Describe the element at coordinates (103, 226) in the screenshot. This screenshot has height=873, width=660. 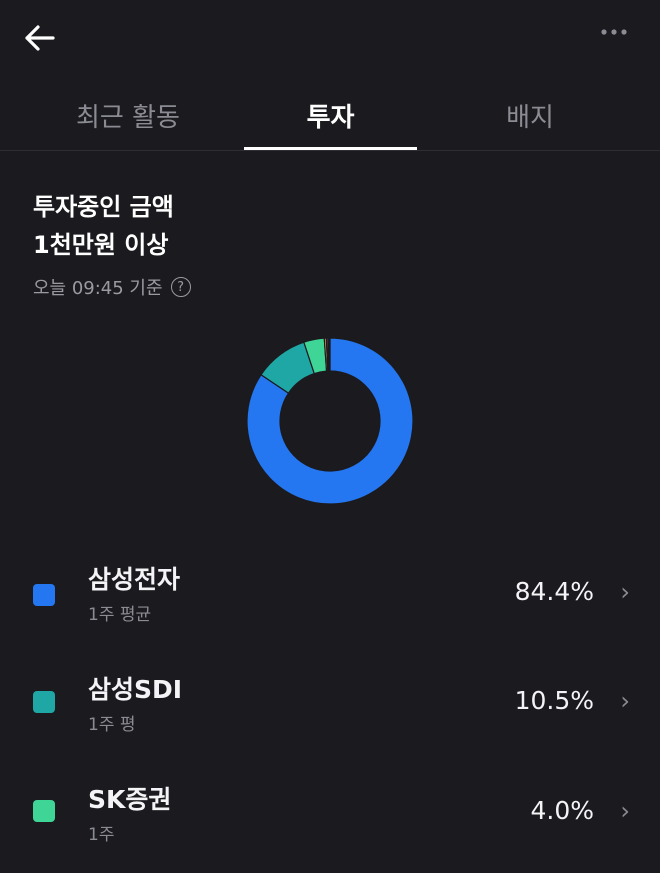
I see `invested-amount-title: 투자중인 금액 1천만원 이상` at that location.